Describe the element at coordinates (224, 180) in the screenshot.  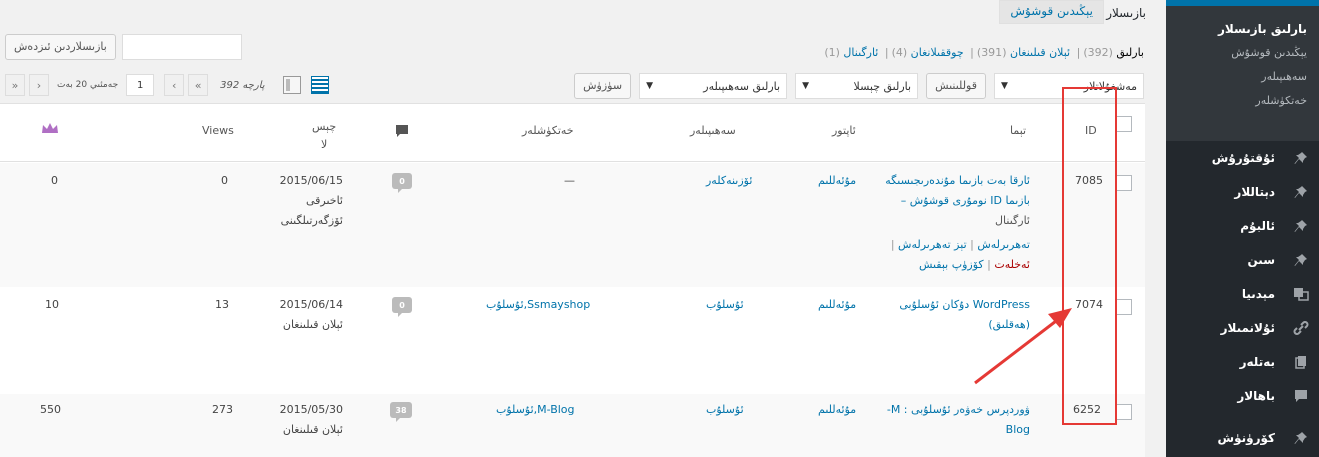
I see `post-views: 0` at that location.